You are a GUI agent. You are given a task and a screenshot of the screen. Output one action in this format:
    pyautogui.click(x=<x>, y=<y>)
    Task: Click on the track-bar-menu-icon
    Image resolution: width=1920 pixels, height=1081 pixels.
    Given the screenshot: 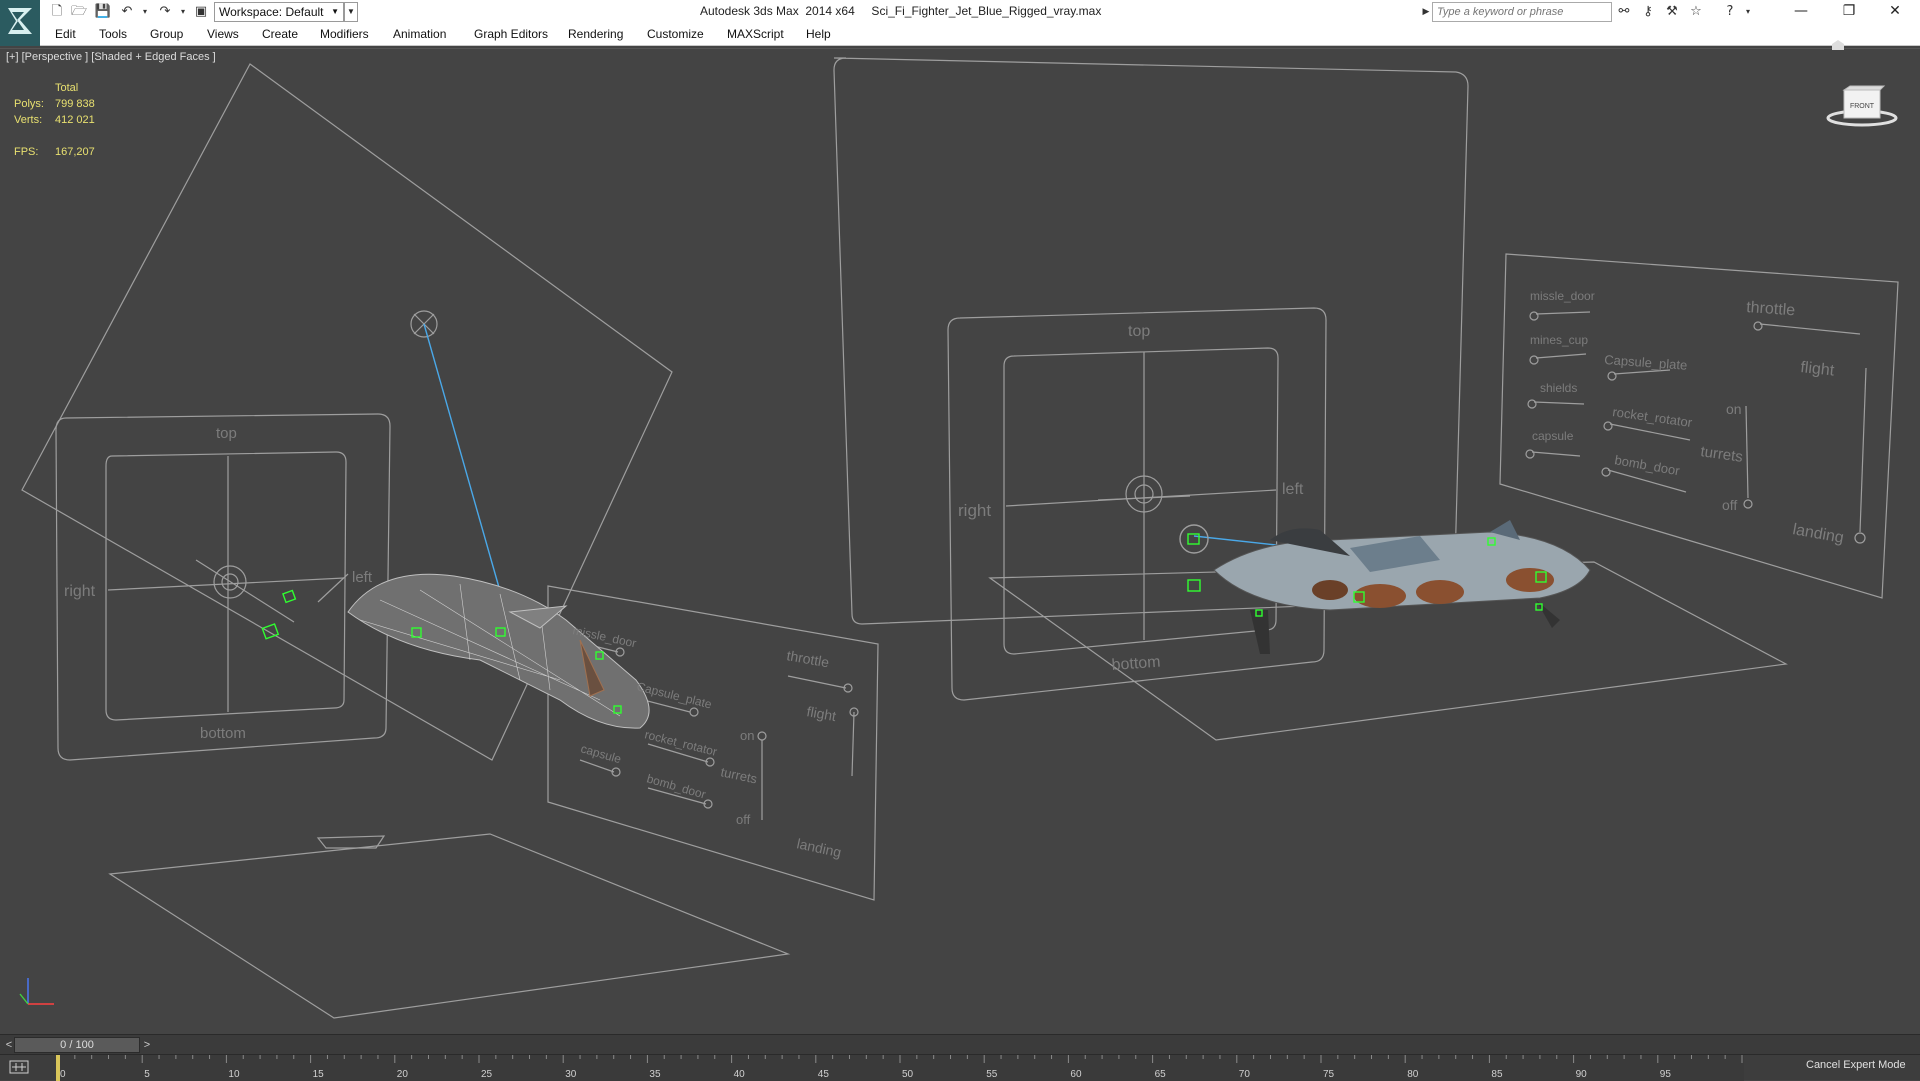 What is the action you would take?
    pyautogui.click(x=19, y=1068)
    